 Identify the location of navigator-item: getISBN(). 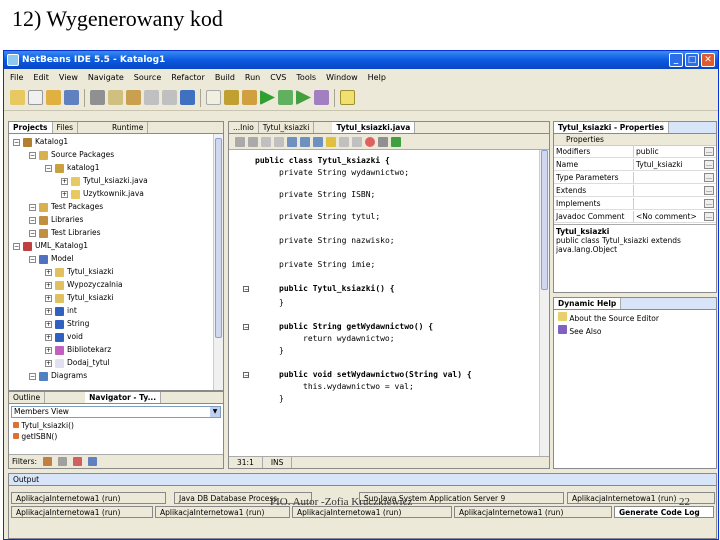
(118, 436).